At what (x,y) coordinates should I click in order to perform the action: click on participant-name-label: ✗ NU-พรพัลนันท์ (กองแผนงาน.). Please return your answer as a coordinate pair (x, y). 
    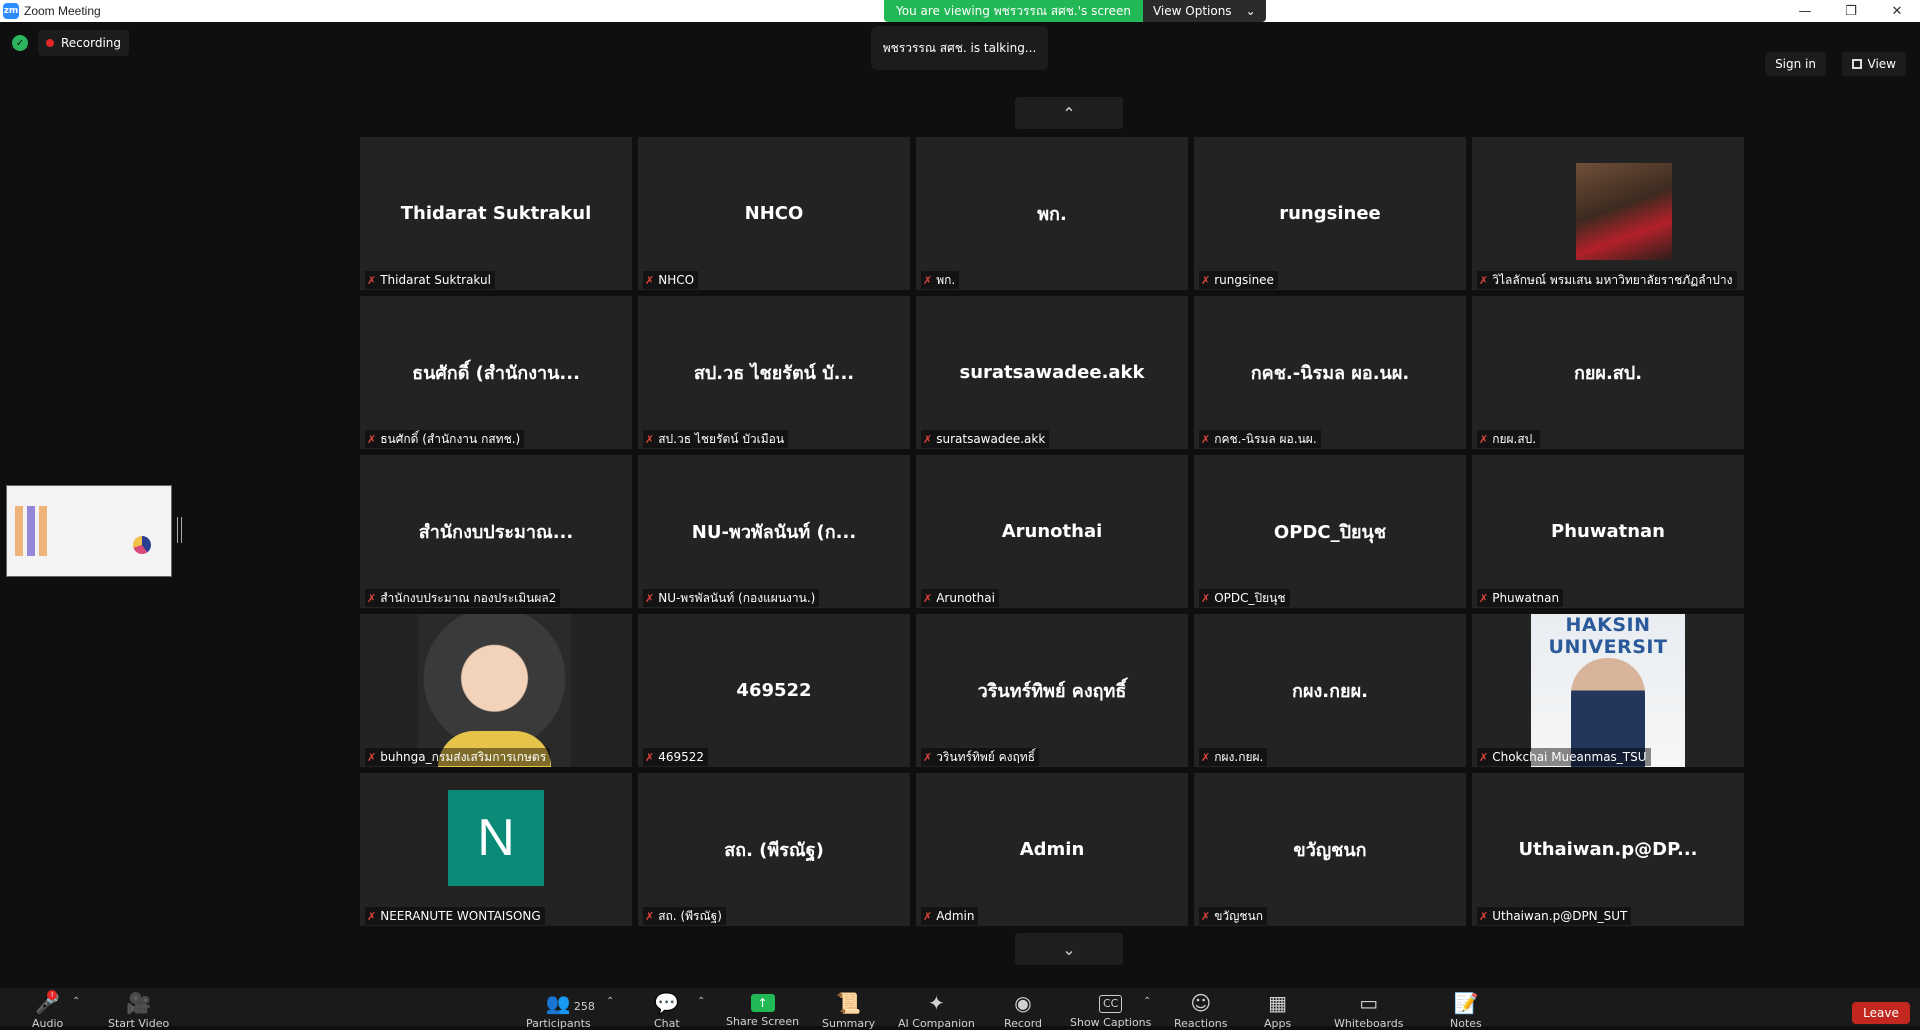
    Looking at the image, I should click on (731, 598).